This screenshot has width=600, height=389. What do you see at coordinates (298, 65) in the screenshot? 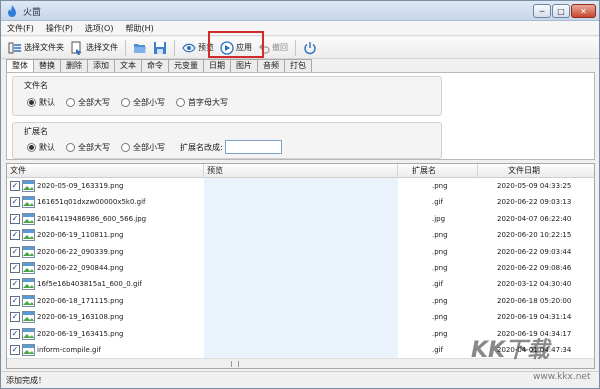
I see `tab-package: 打包` at bounding box center [298, 65].